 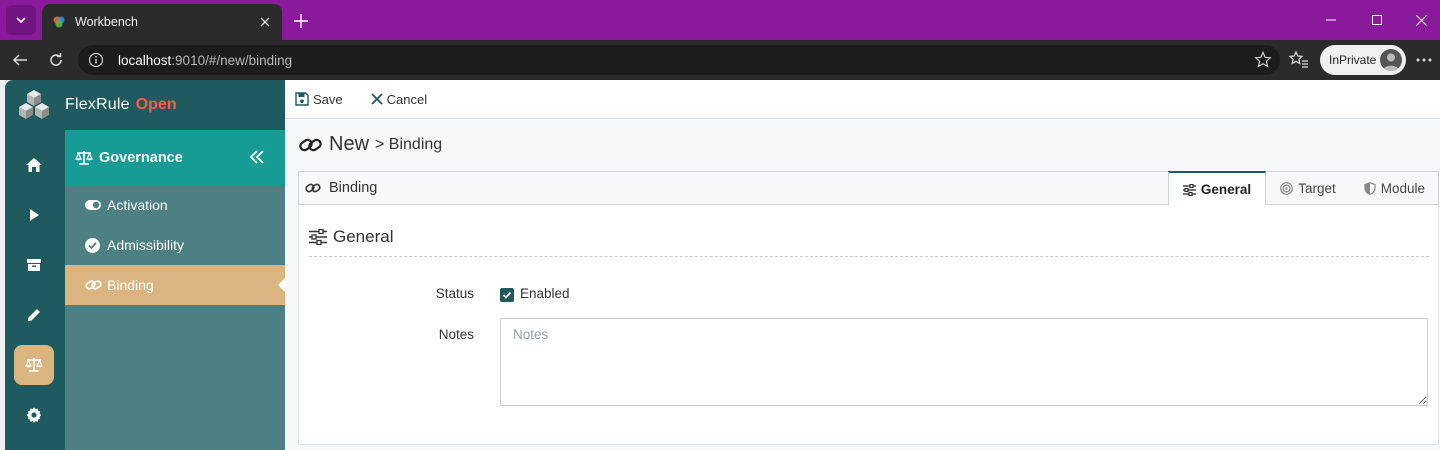 I want to click on url-text: localhost:9010/#/new/binding, so click(x=205, y=60).